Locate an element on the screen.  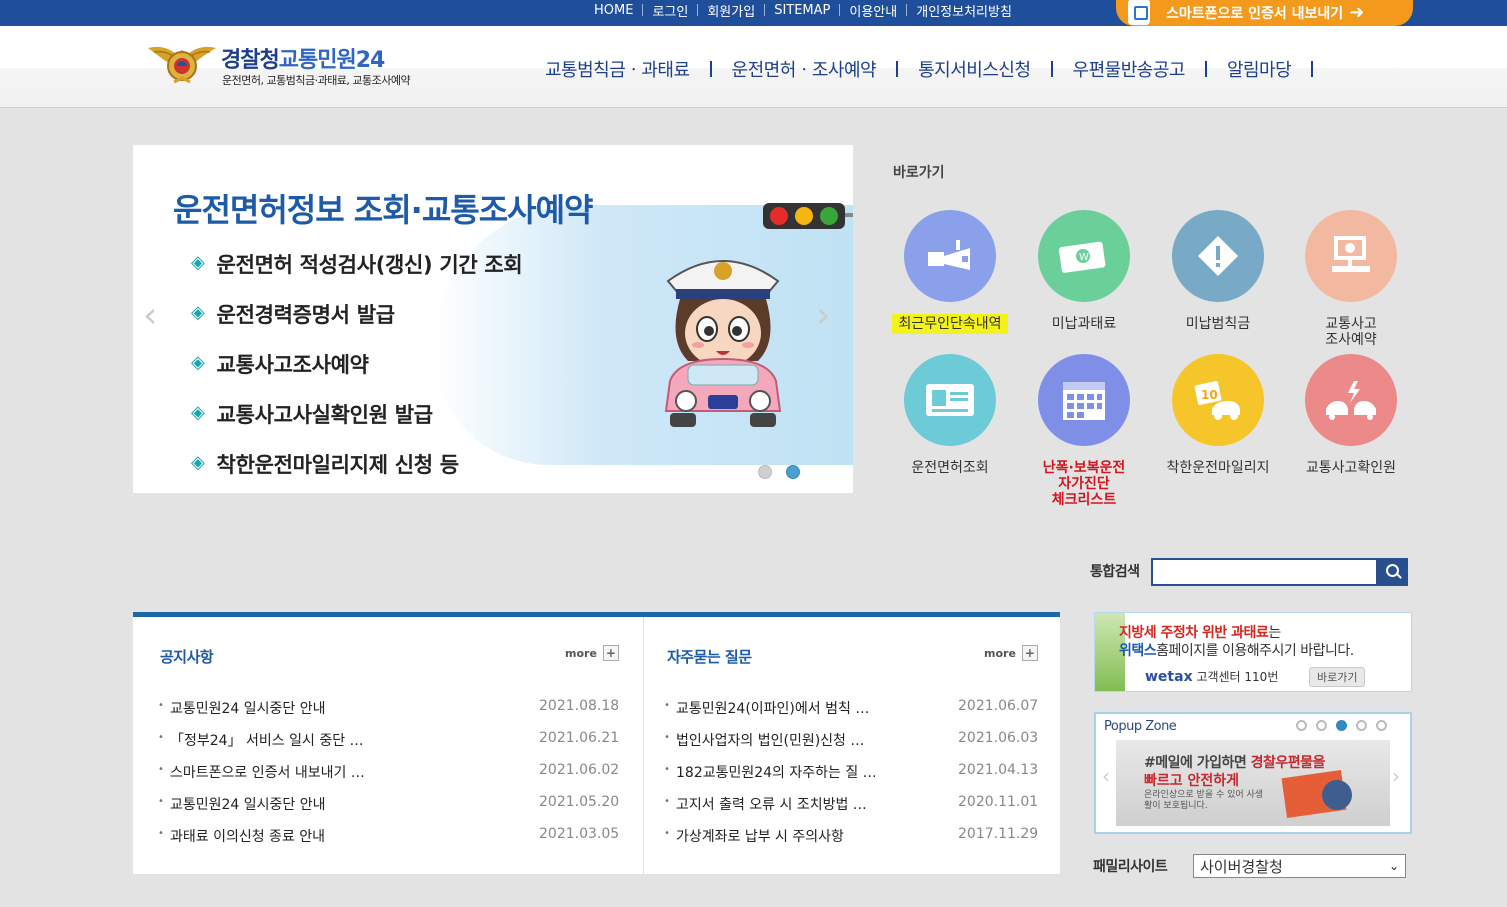
integrated-search-label: 통합검색 is located at coordinates (1115, 572).